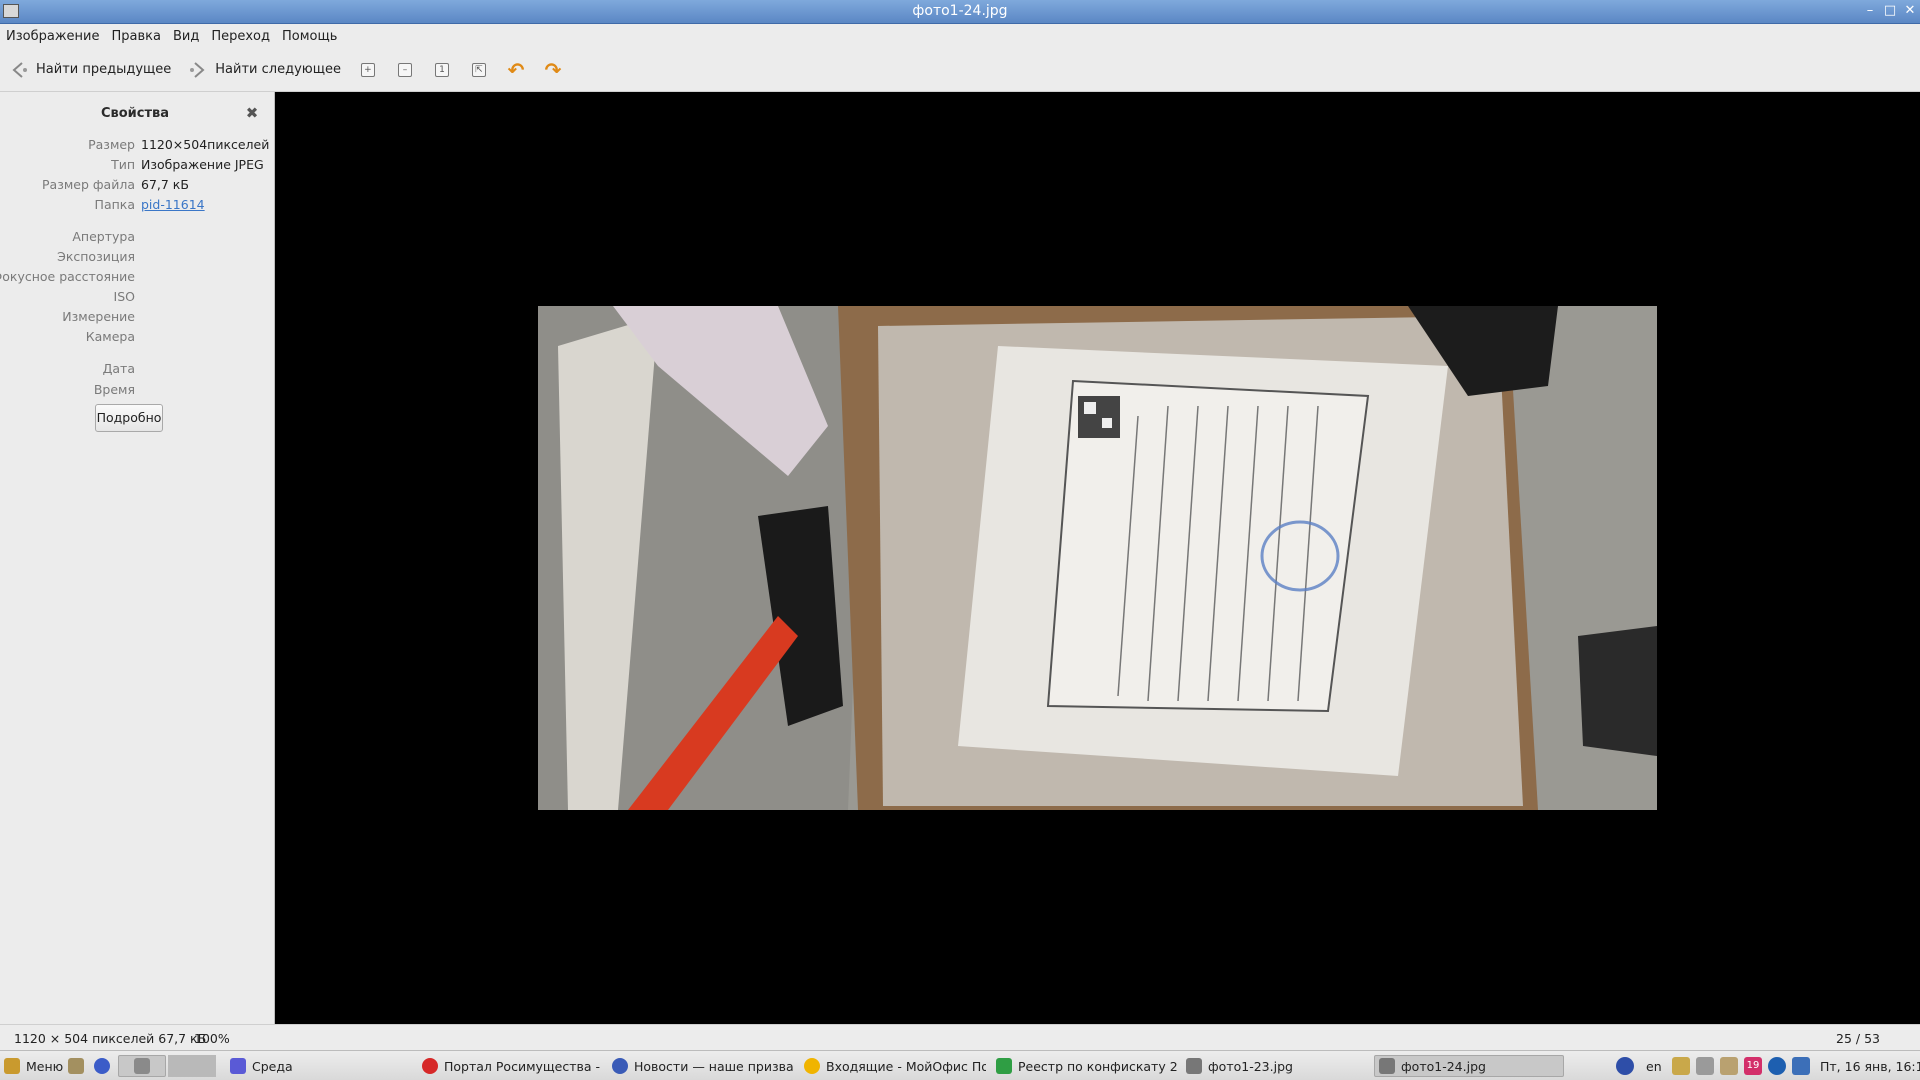  Describe the element at coordinates (1469, 1066) in the screenshot. I see `task-photo-24: фото1-24.jpg` at that location.